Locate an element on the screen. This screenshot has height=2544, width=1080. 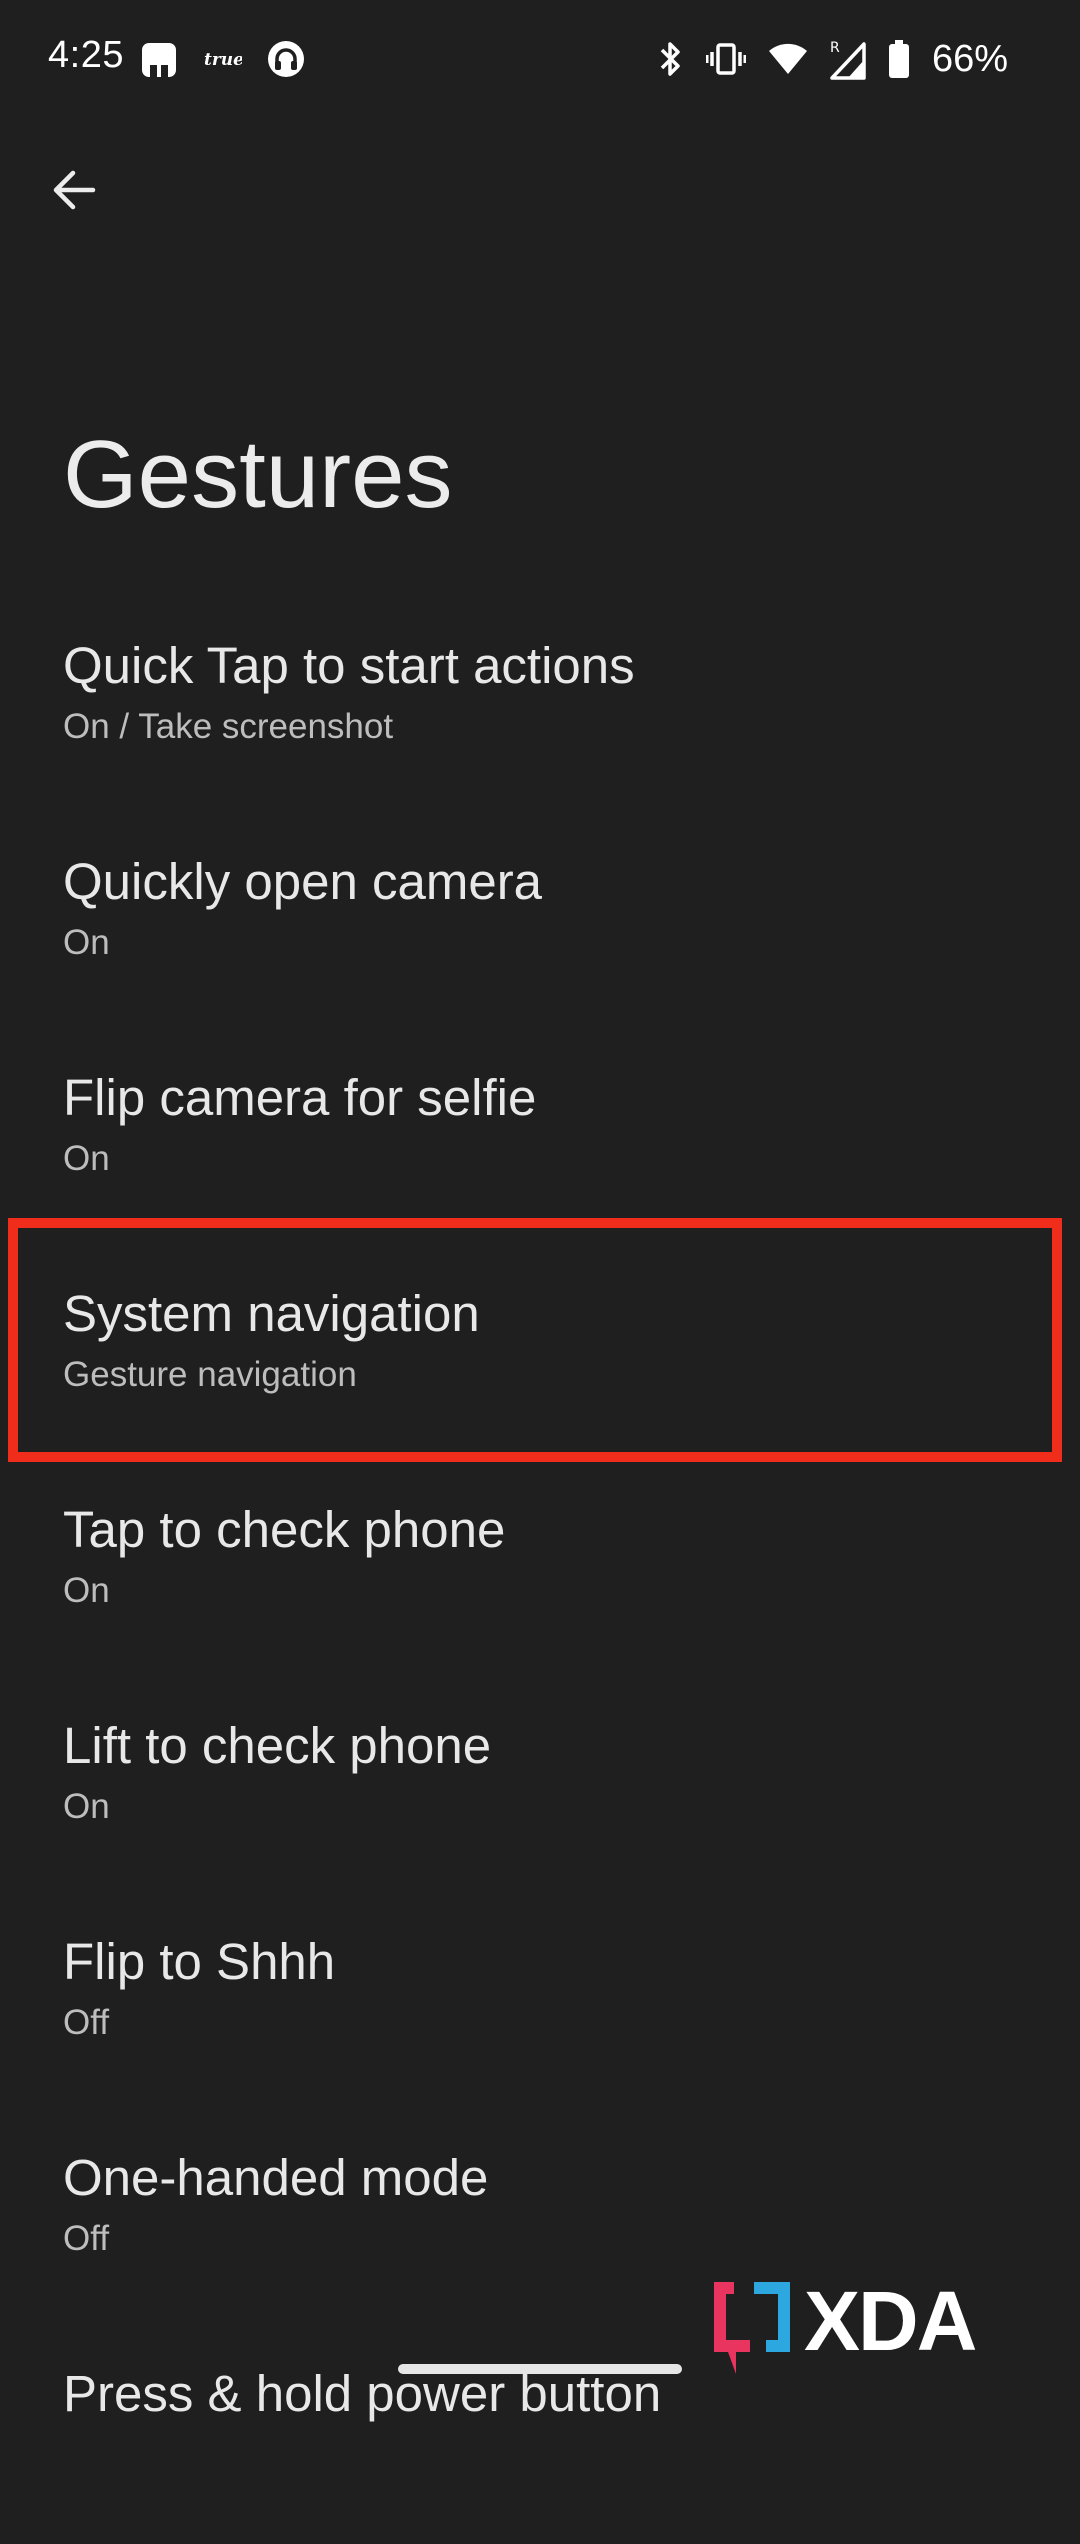
notification-icons: true is located at coordinates (223, 59).